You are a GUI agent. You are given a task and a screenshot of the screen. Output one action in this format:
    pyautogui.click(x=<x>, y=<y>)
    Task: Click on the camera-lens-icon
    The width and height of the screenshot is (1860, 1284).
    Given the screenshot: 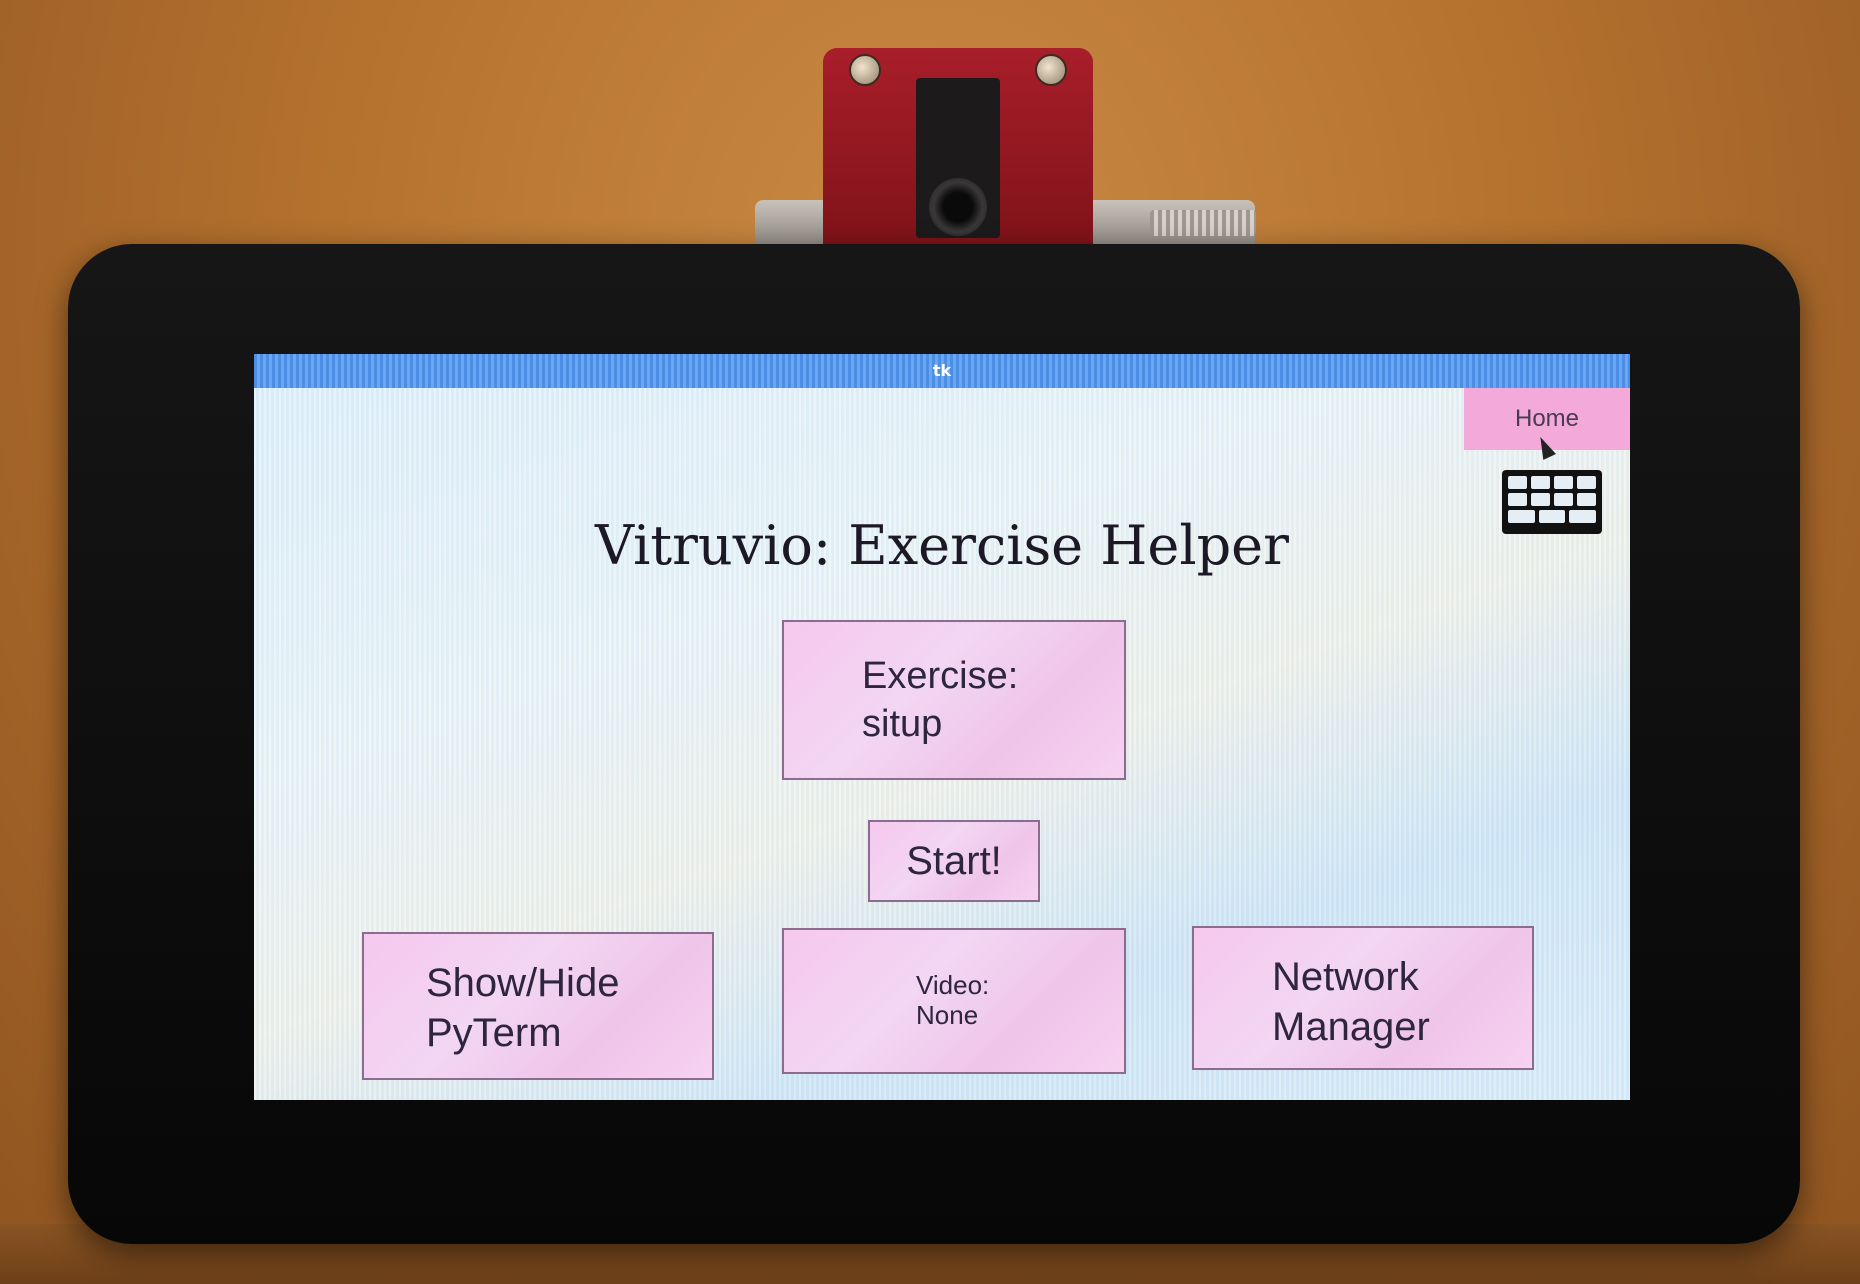 What is the action you would take?
    pyautogui.click(x=958, y=207)
    